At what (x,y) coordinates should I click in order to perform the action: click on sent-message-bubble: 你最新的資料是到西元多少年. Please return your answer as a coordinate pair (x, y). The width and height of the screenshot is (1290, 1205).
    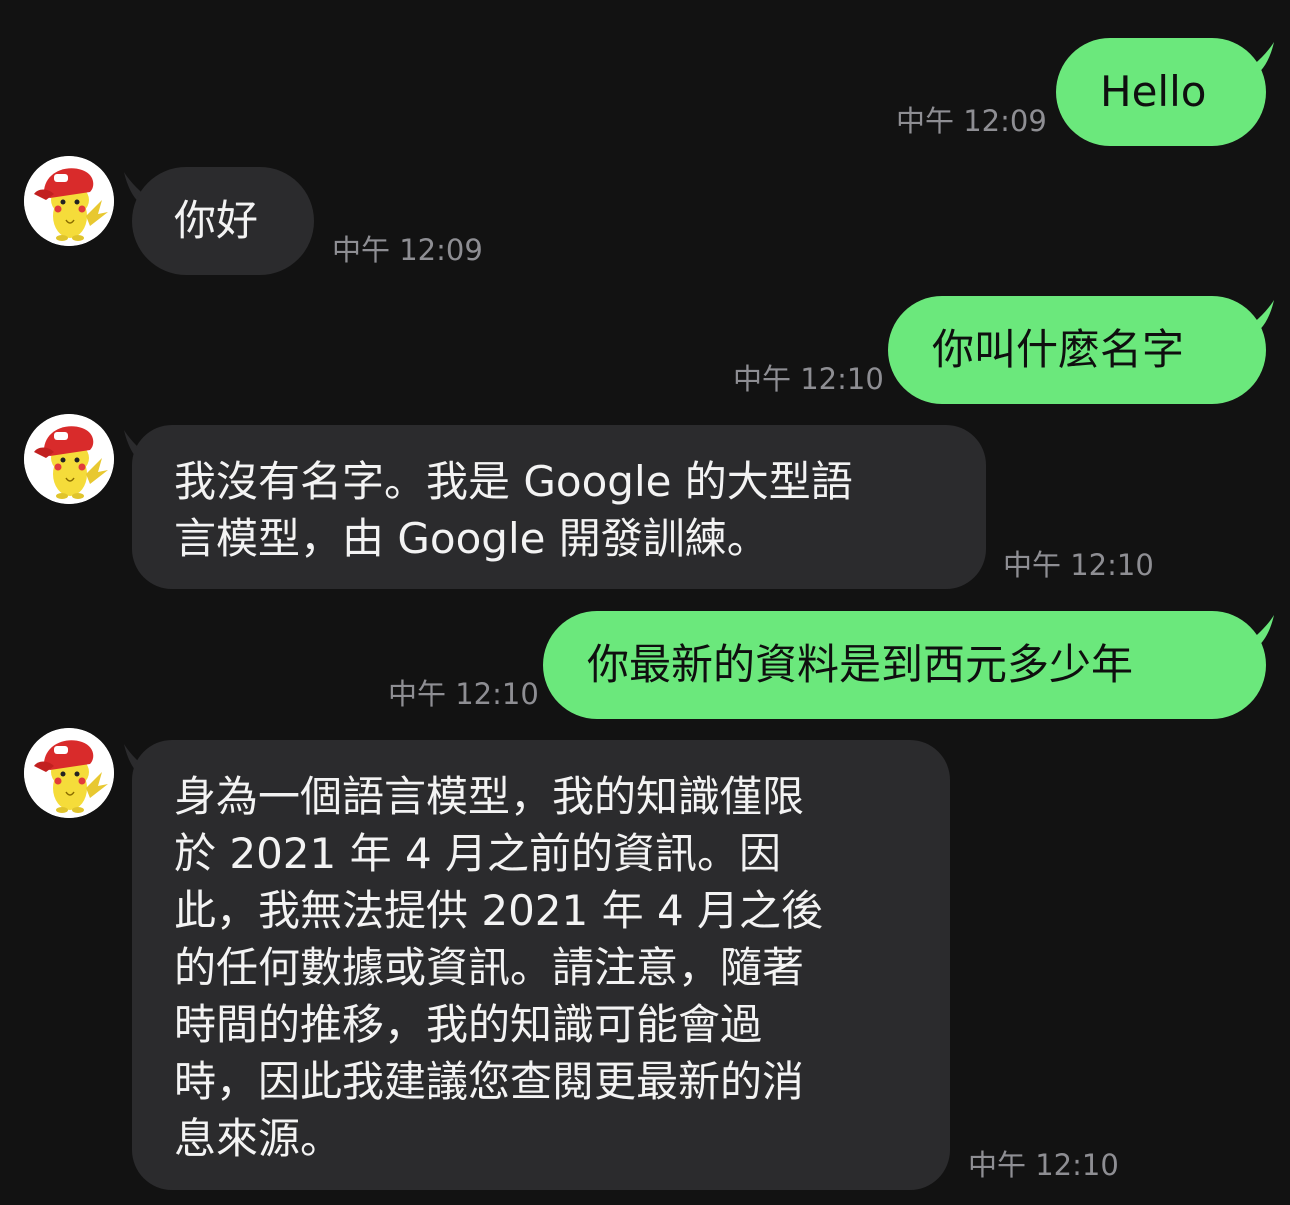
    Looking at the image, I should click on (904, 665).